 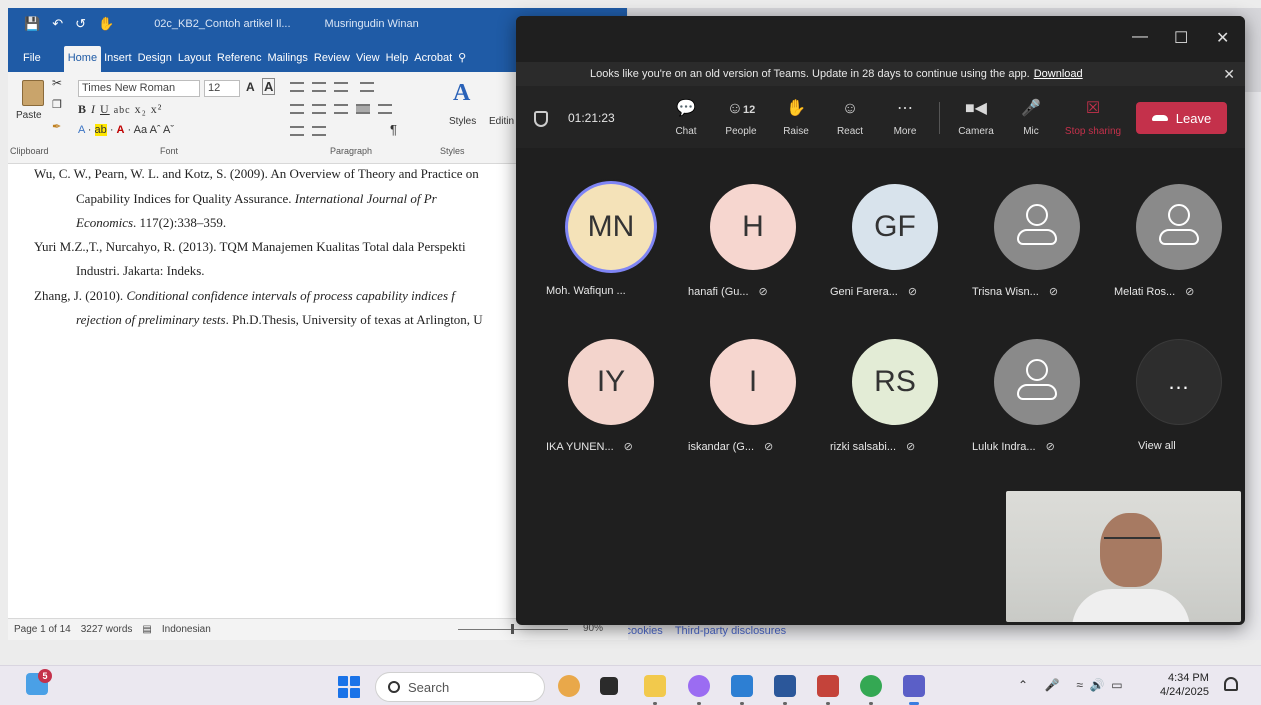 What do you see at coordinates (1093, 117) in the screenshot?
I see `stop-sharing-button: ☒ Stop sharing` at bounding box center [1093, 117].